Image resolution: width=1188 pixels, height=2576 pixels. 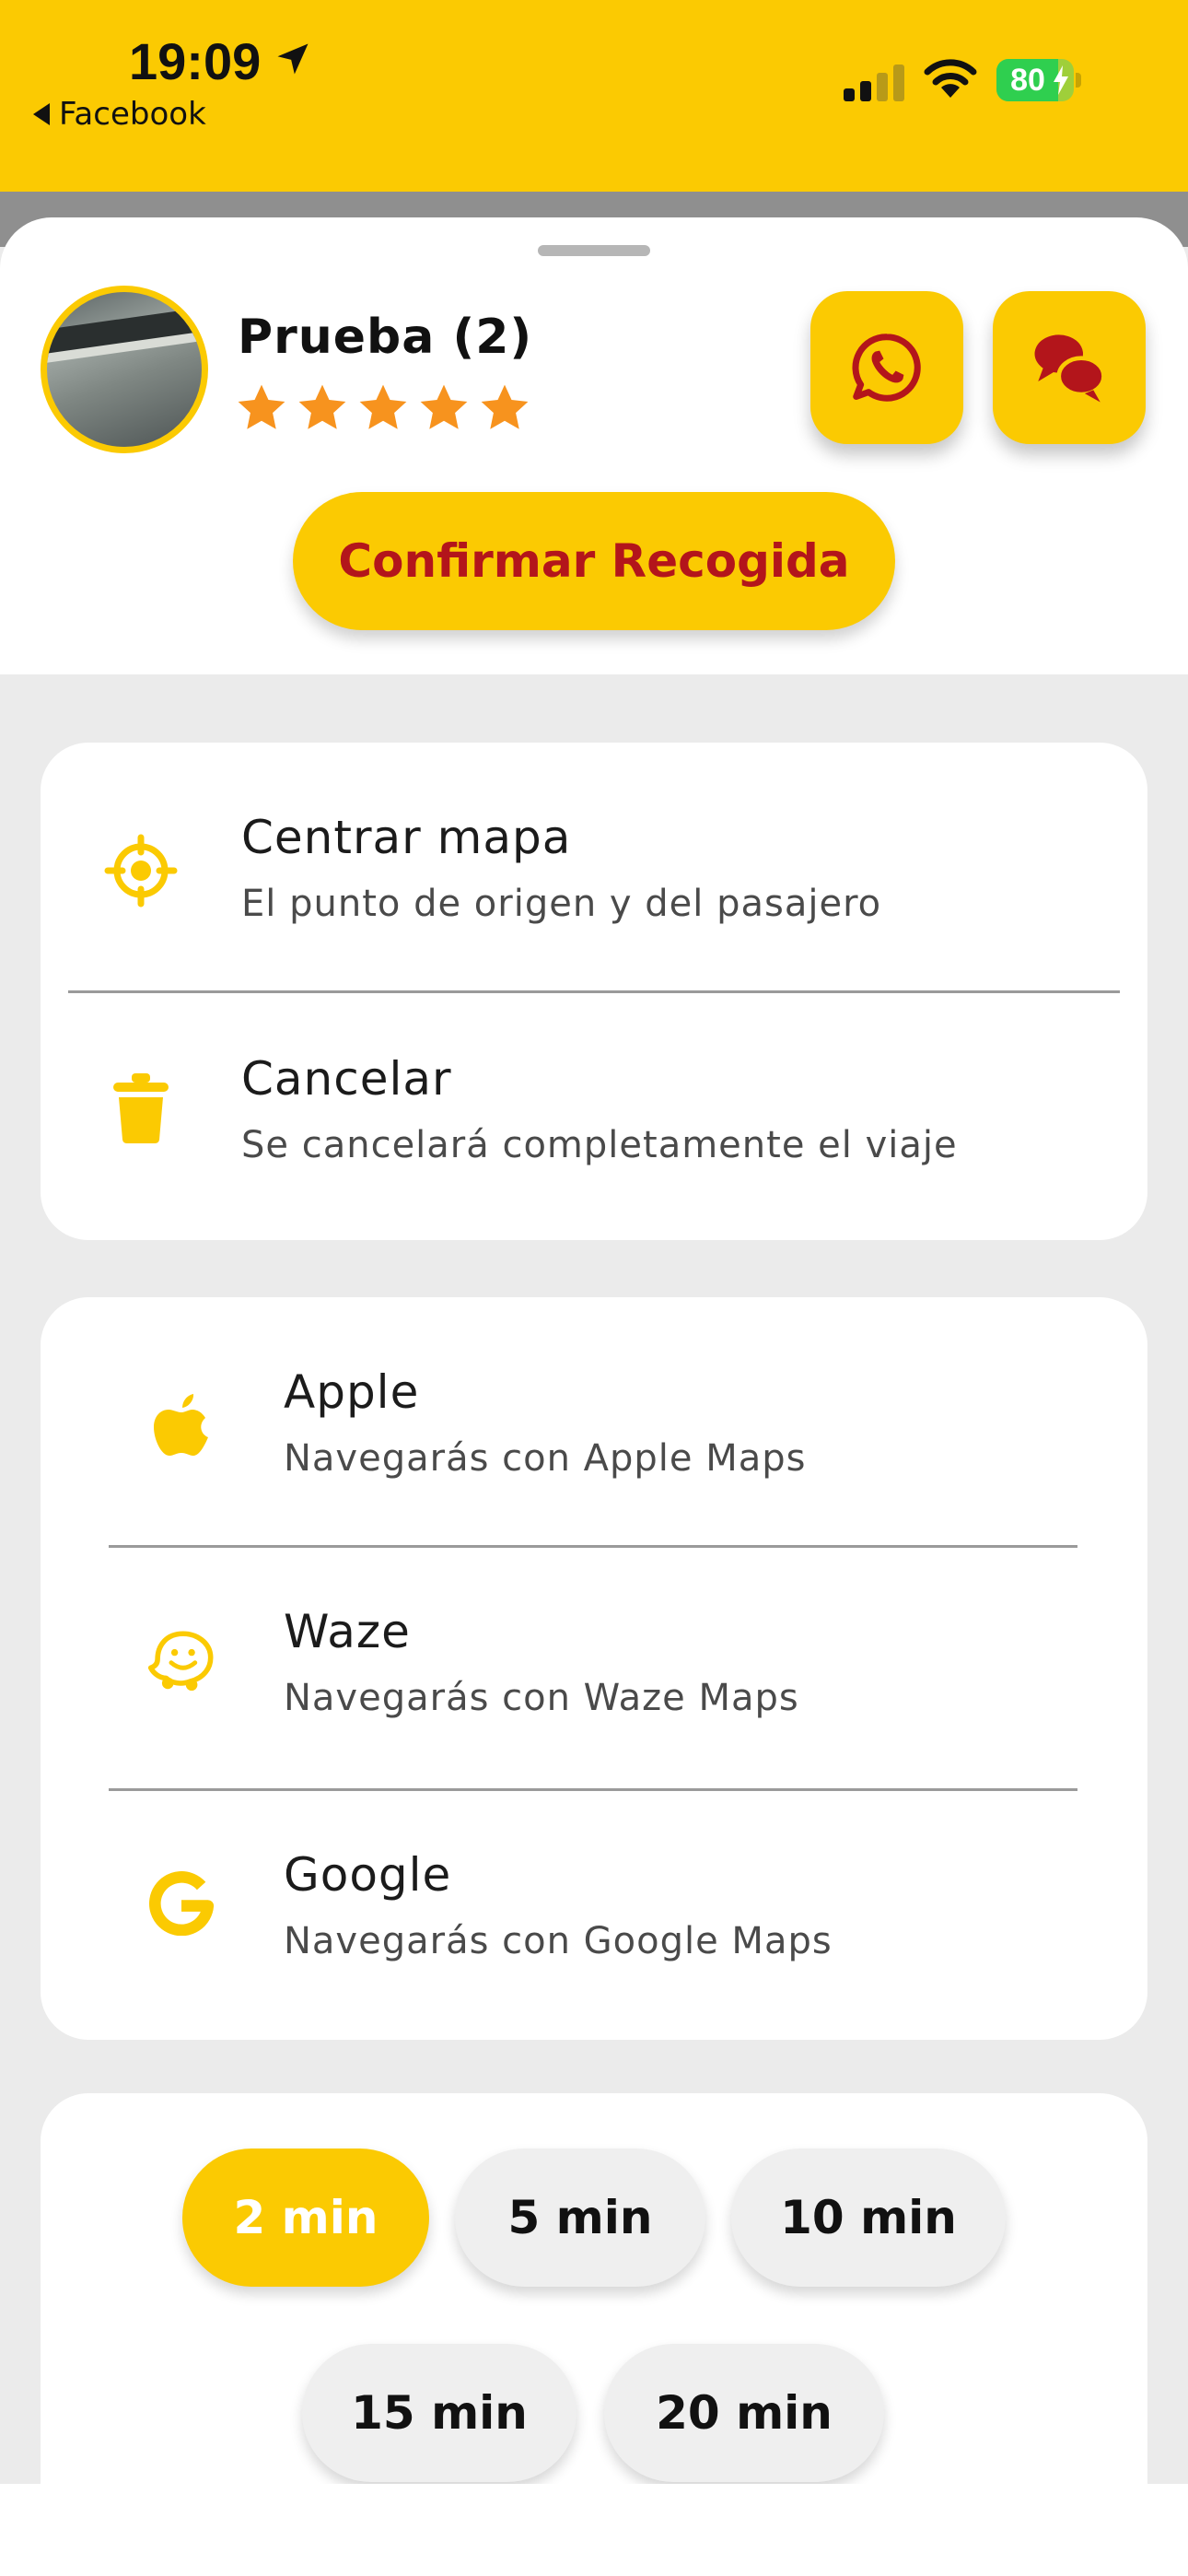 What do you see at coordinates (594, 1915) in the screenshot?
I see `google-maps-item: Google Navegarás con Google Maps` at bounding box center [594, 1915].